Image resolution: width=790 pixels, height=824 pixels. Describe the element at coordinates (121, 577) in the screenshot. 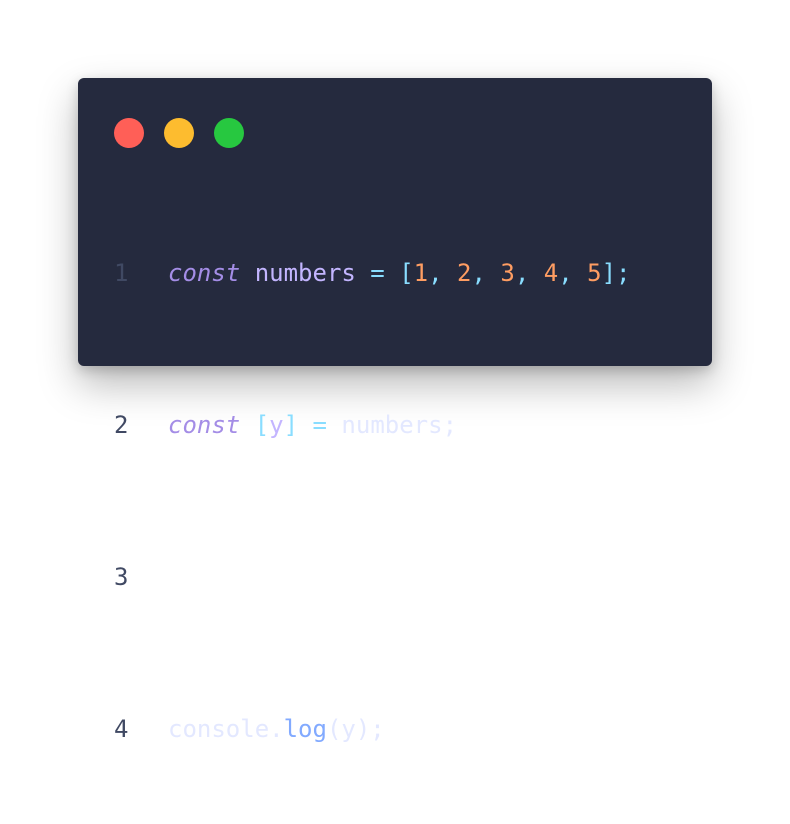

I see `line-number: 3` at that location.